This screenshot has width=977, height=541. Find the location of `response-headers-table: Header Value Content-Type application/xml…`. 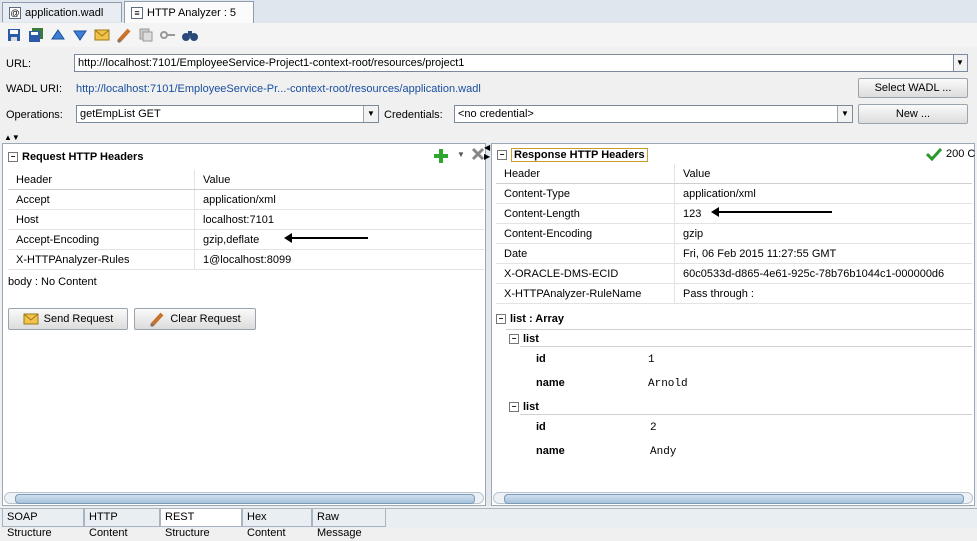

response-headers-table: Header Value Content-Type application/xml… is located at coordinates (734, 234).